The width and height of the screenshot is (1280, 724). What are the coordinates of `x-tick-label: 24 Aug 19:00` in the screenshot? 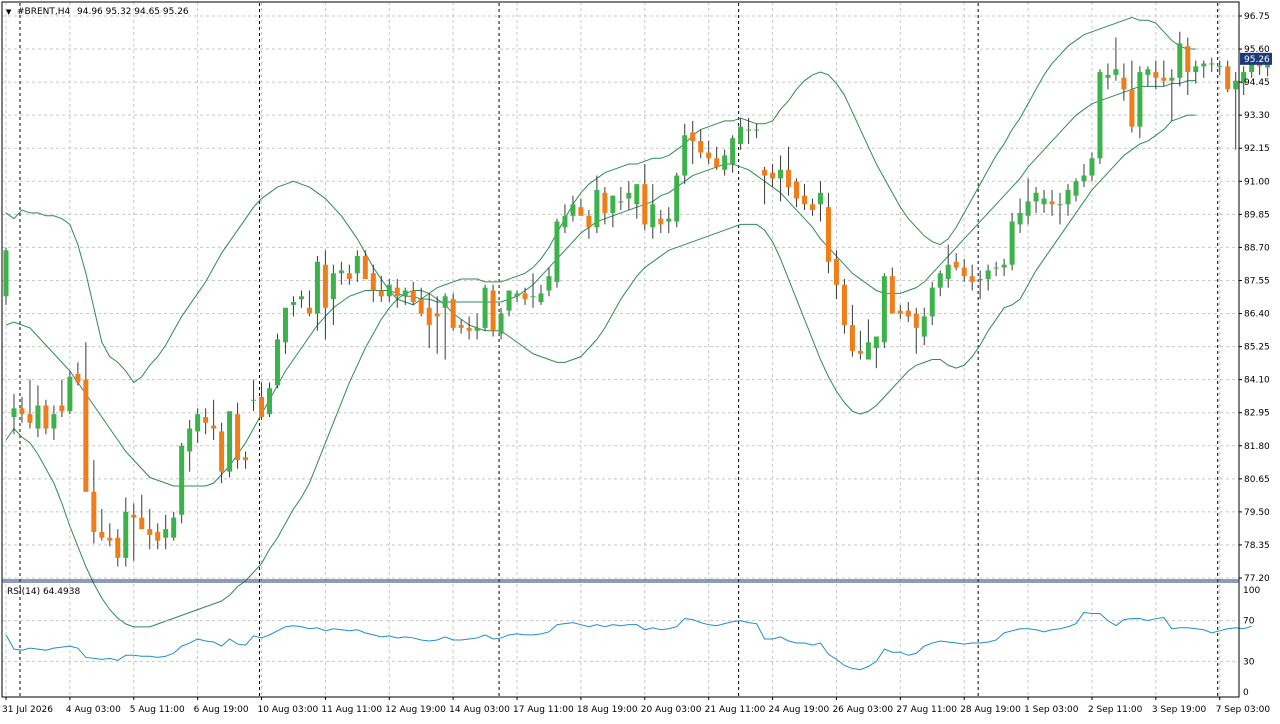 It's located at (799, 710).